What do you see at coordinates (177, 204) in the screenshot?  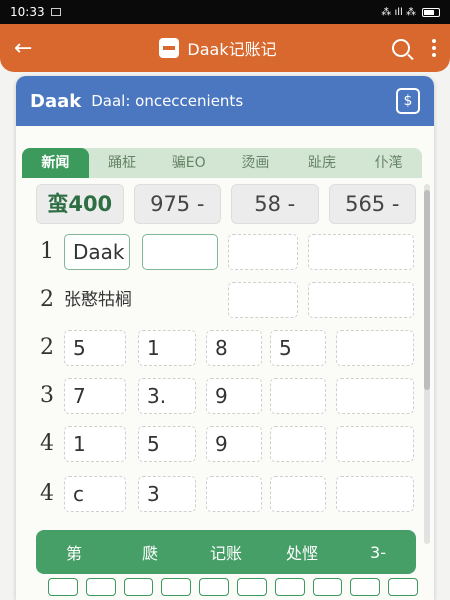 I see `summary-value: 975 -` at bounding box center [177, 204].